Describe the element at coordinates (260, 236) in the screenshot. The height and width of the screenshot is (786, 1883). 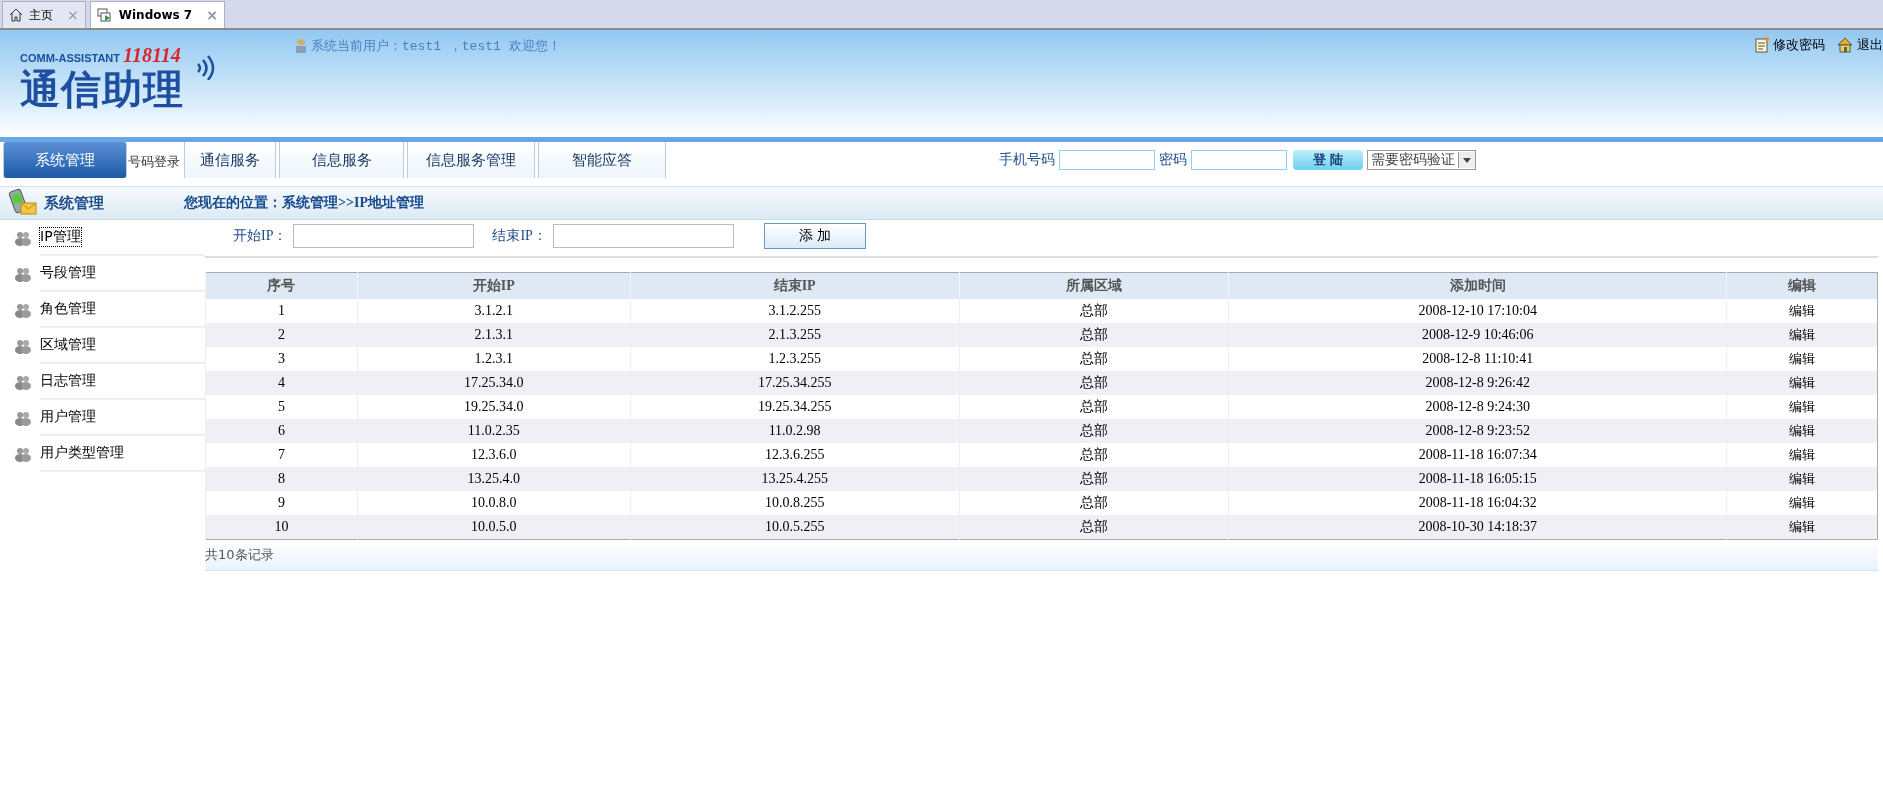
I see `start-ip-label: 开始IP：` at that location.